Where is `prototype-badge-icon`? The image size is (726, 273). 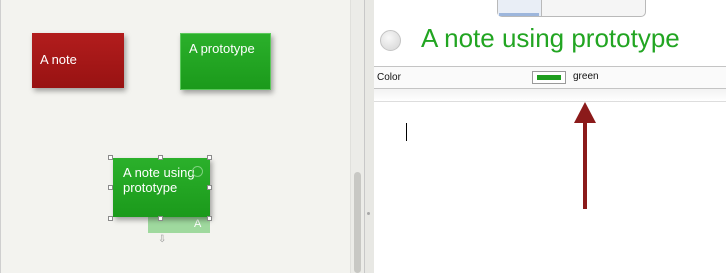 prototype-badge-icon is located at coordinates (197, 171).